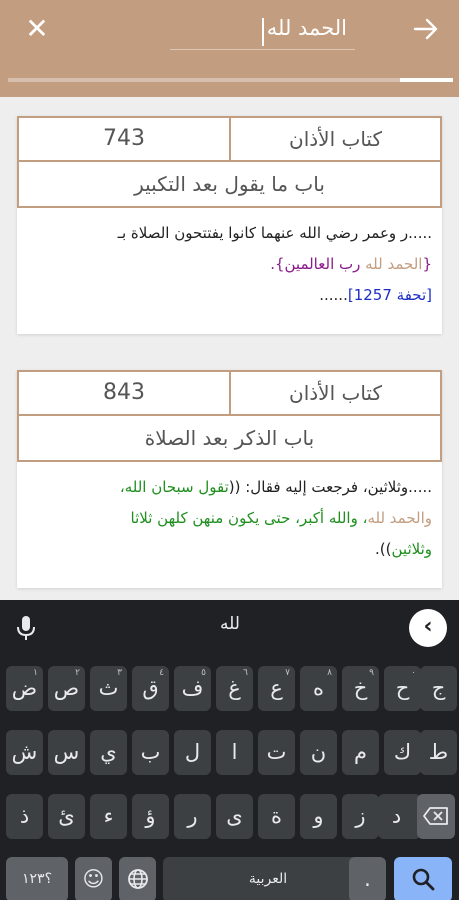  I want to click on search-input: الحمد لله, so click(262, 30).